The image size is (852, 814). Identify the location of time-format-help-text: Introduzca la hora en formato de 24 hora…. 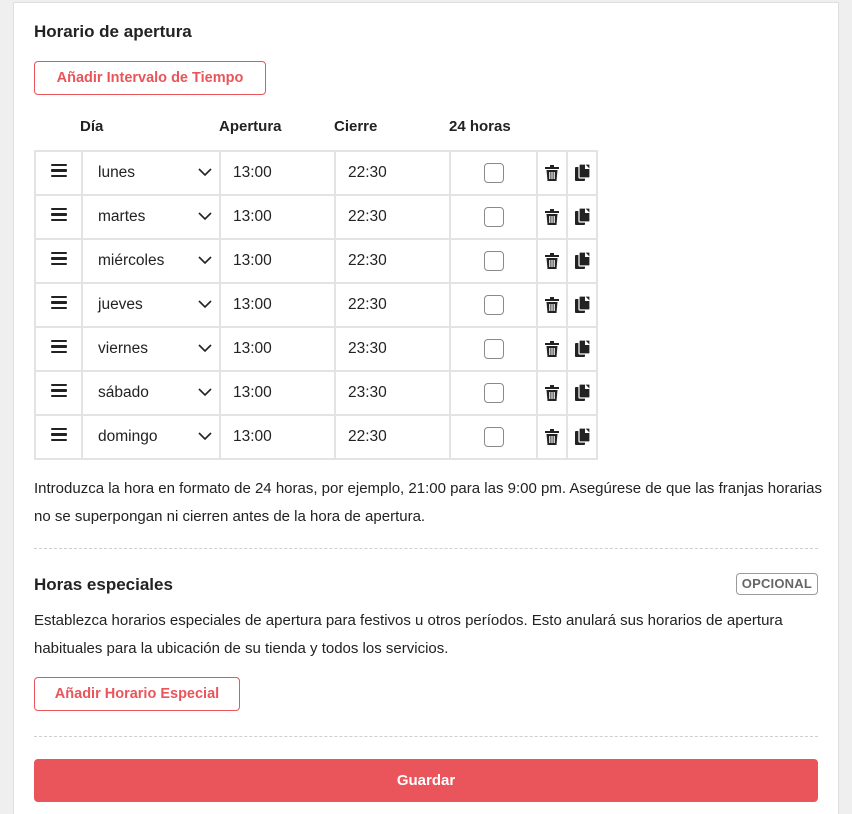
(428, 502).